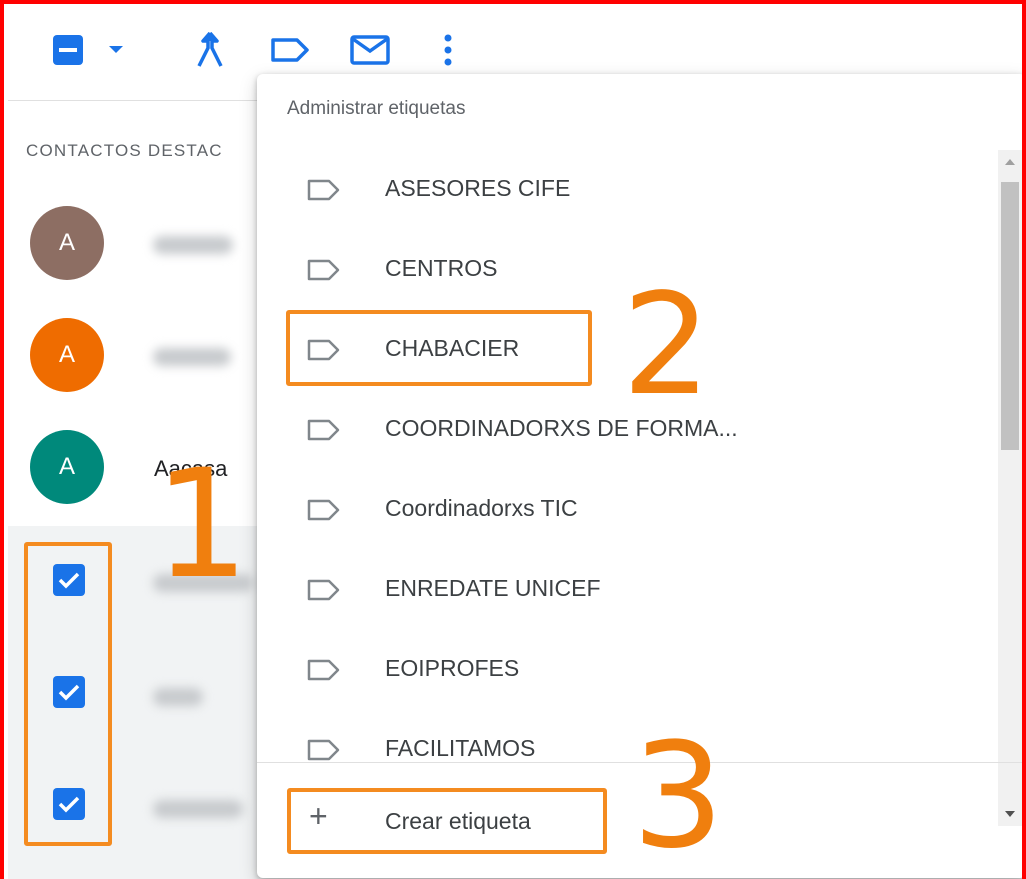 This screenshot has width=1026, height=879. Describe the element at coordinates (68, 50) in the screenshot. I see `select-all-checkbox-icon` at that location.